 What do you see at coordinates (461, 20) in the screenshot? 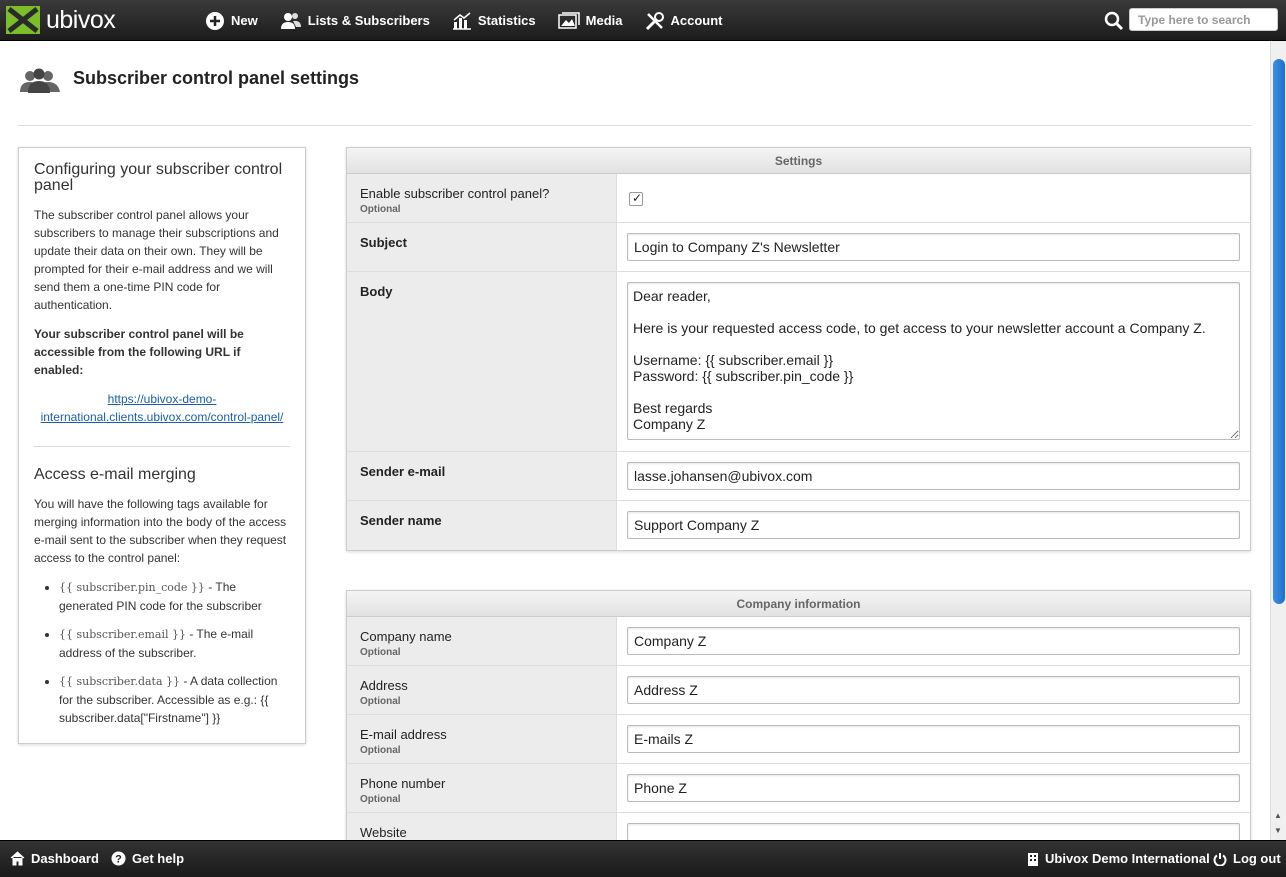
I see `bar-chart-icon` at bounding box center [461, 20].